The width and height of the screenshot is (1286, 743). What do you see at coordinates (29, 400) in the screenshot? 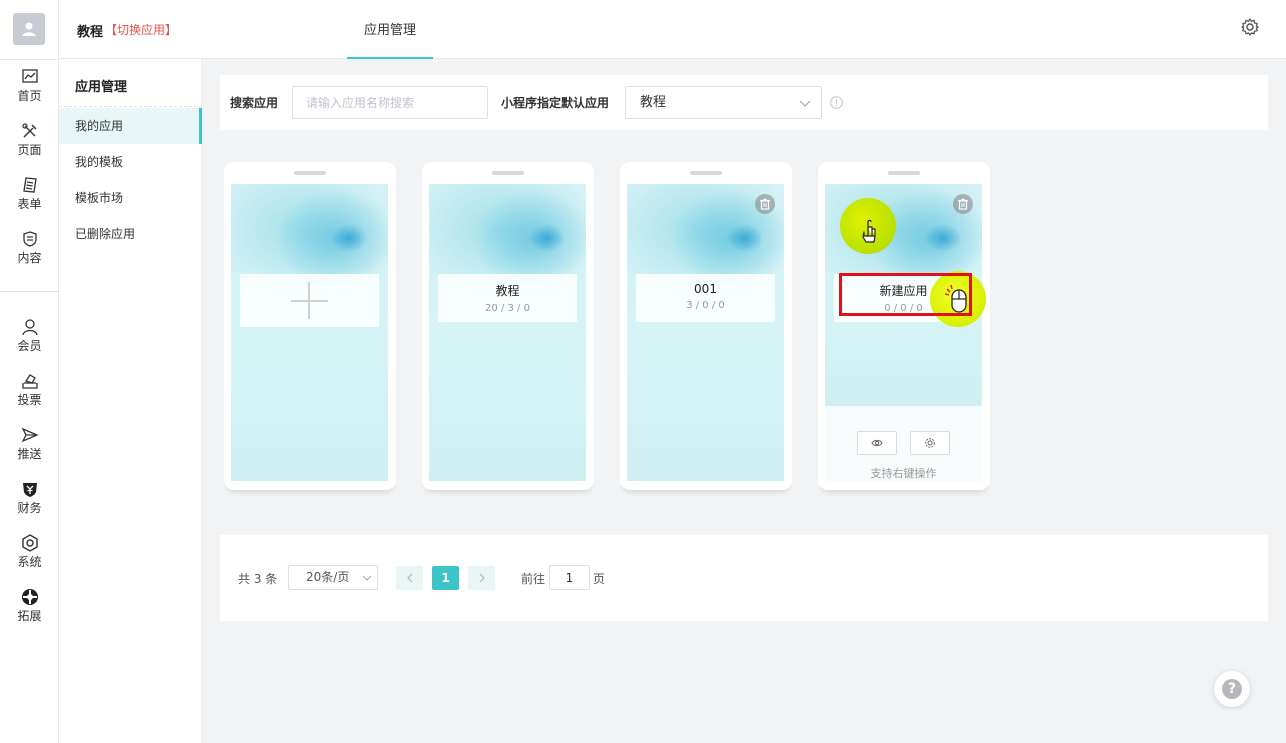
I see `rail-item-label: 投票` at bounding box center [29, 400].